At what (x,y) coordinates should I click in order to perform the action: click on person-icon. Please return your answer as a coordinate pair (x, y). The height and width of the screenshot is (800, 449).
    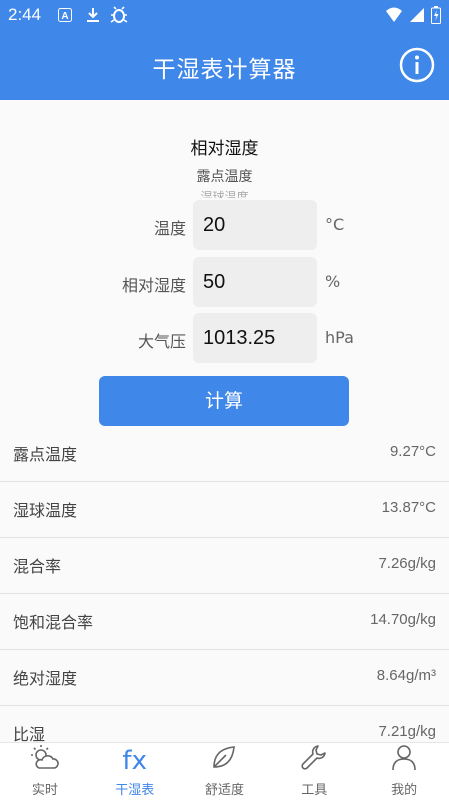
    Looking at the image, I should click on (404, 759).